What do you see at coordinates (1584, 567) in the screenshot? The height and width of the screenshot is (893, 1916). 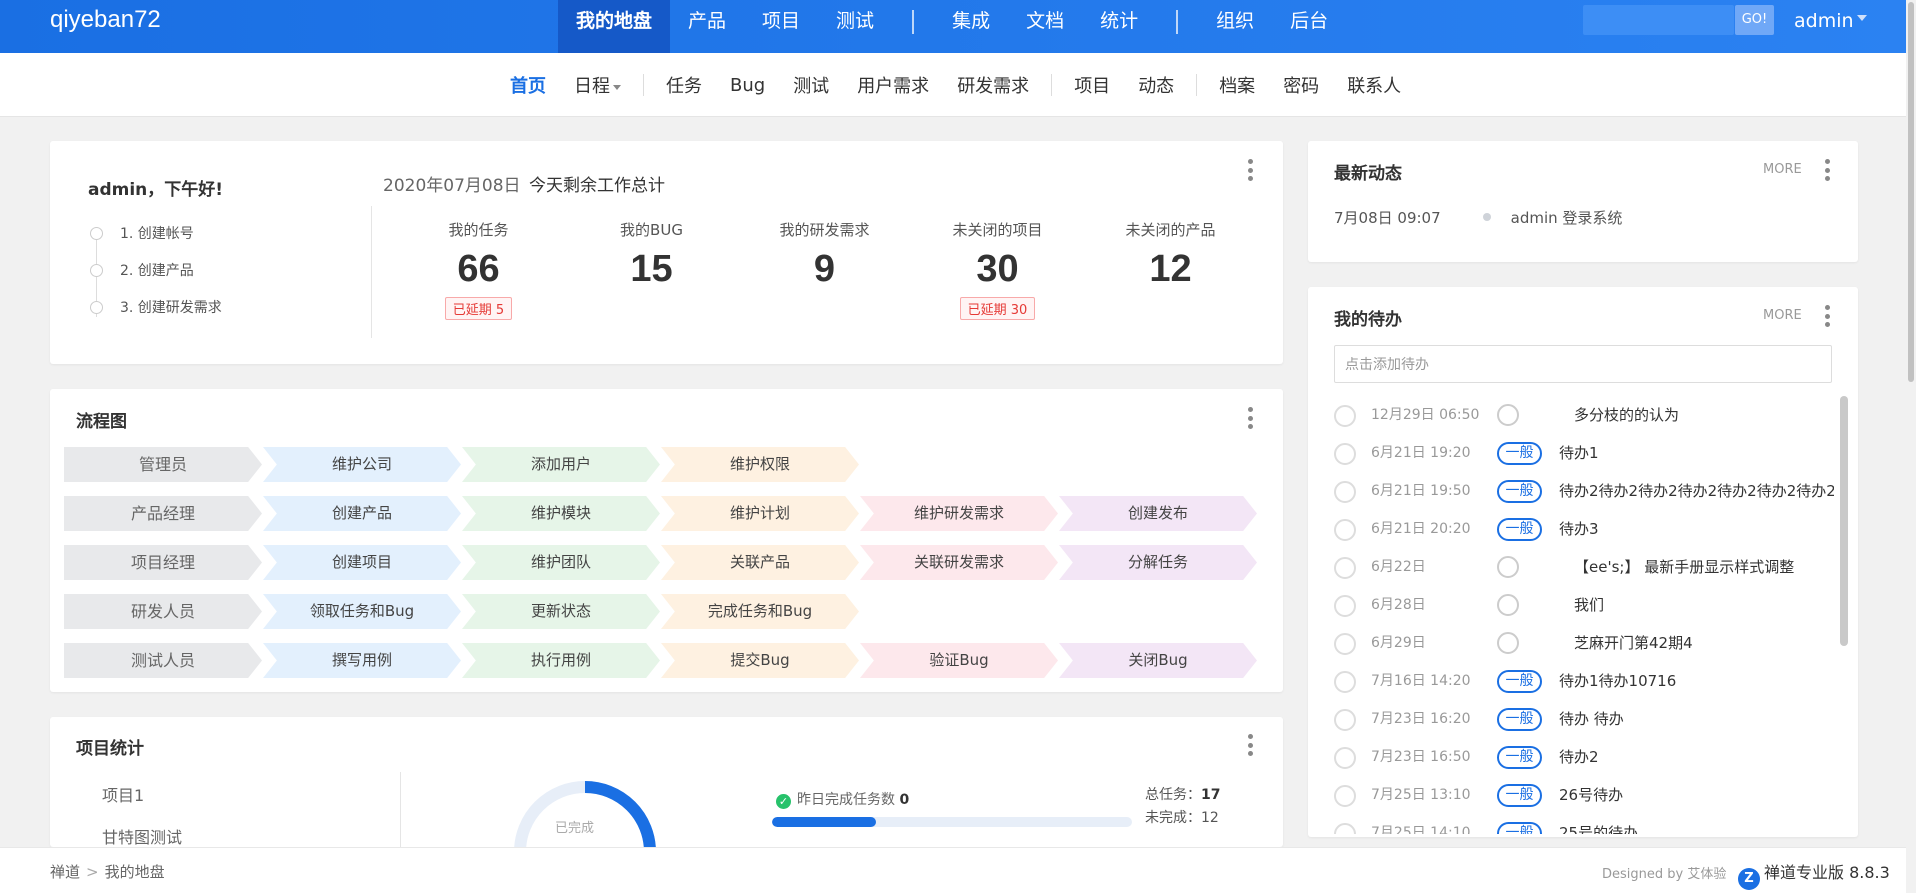 I see `todo-item: 6月22日 【ee's;】 最新手册显示样式调整` at bounding box center [1584, 567].